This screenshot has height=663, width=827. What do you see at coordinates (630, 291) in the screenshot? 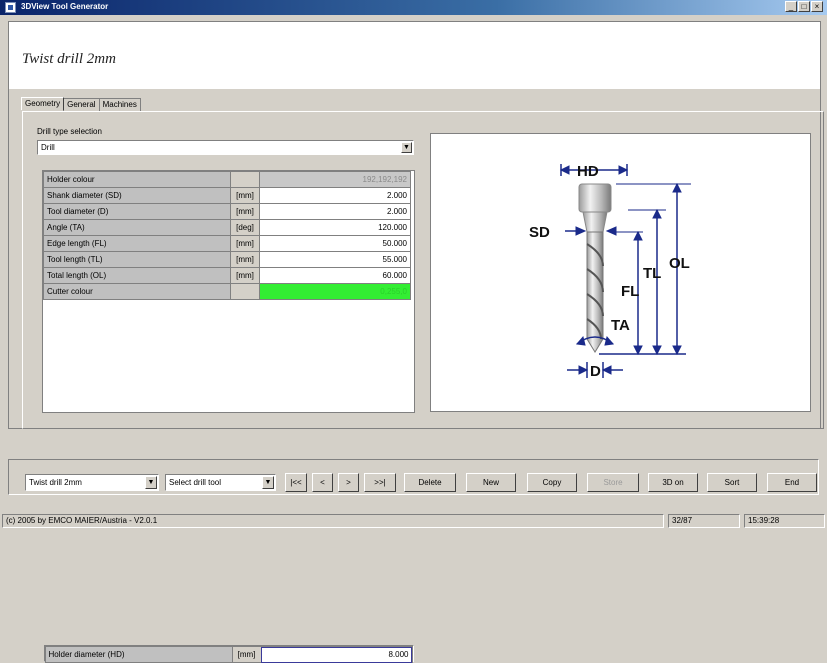
I see `label-fl: FL` at bounding box center [630, 291].